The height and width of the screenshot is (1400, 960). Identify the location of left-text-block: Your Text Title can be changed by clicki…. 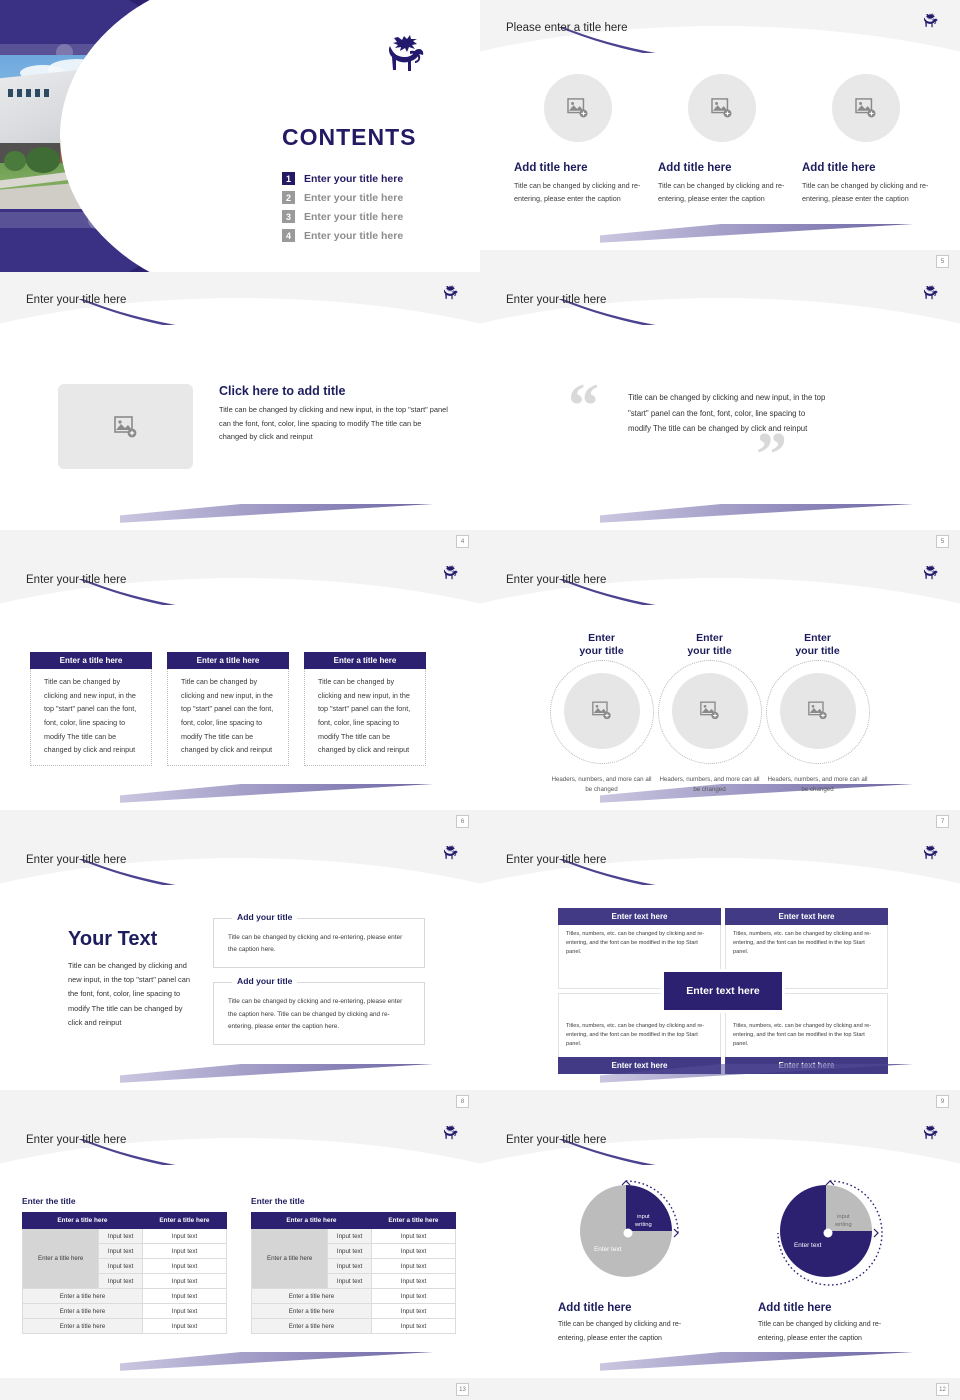
(129, 979).